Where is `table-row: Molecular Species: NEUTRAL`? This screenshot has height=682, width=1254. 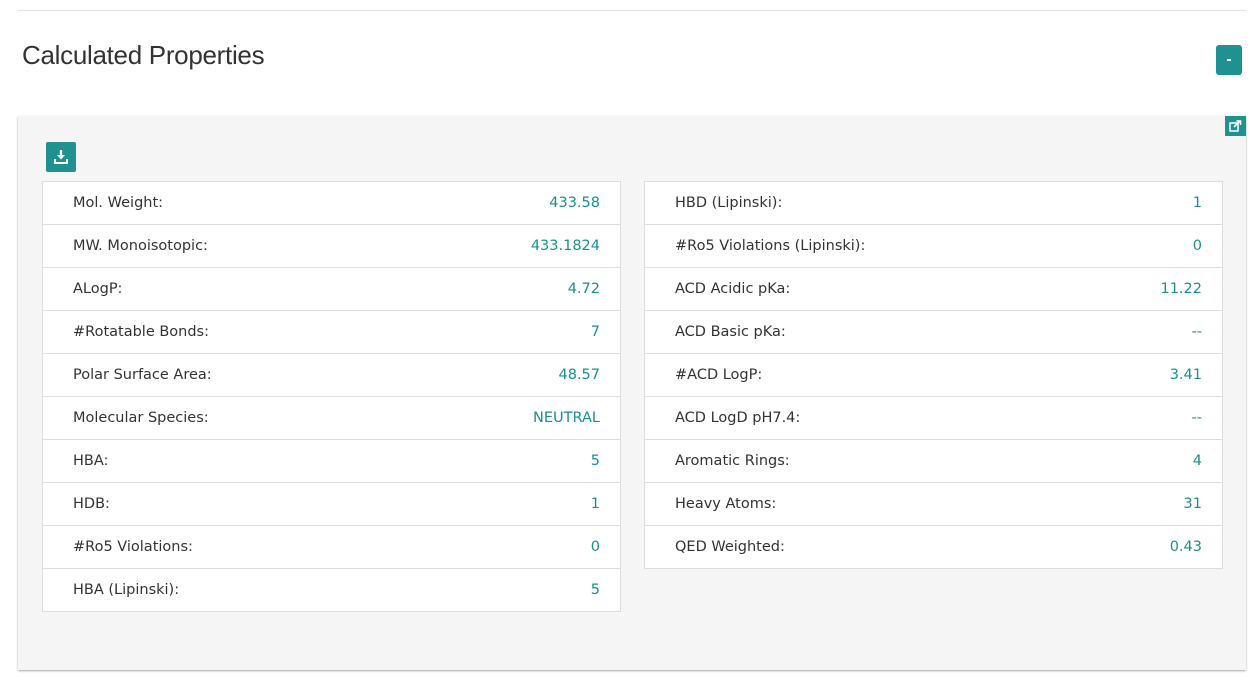
table-row: Molecular Species: NEUTRAL is located at coordinates (331, 417).